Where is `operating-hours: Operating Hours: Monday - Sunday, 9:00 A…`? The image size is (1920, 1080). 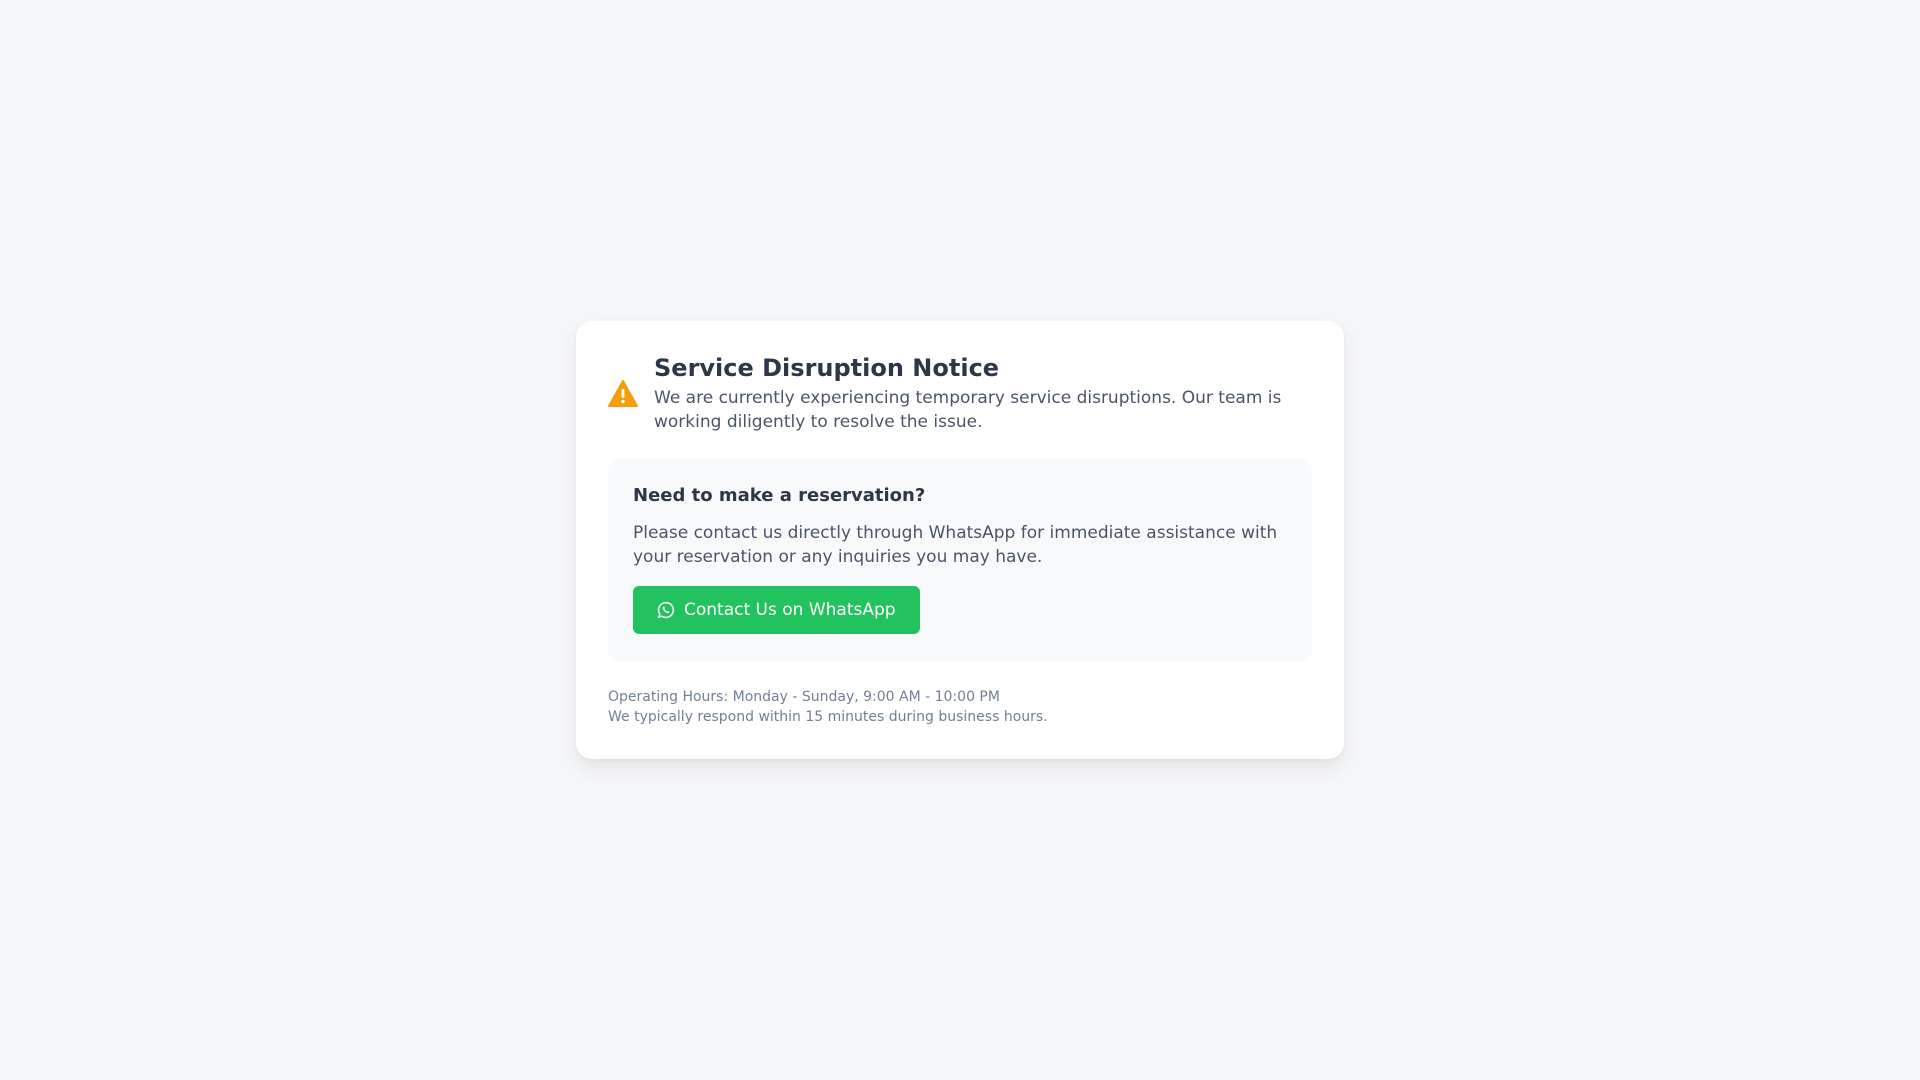
operating-hours: Operating Hours: Monday - Sunday, 9:00 A… is located at coordinates (804, 697).